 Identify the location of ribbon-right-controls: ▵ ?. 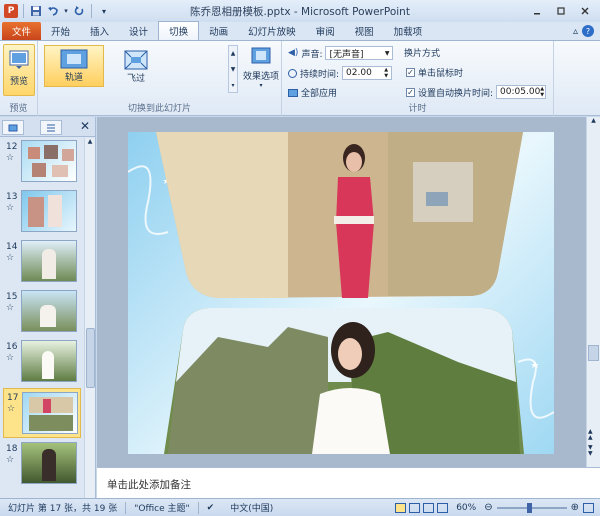
(586, 31).